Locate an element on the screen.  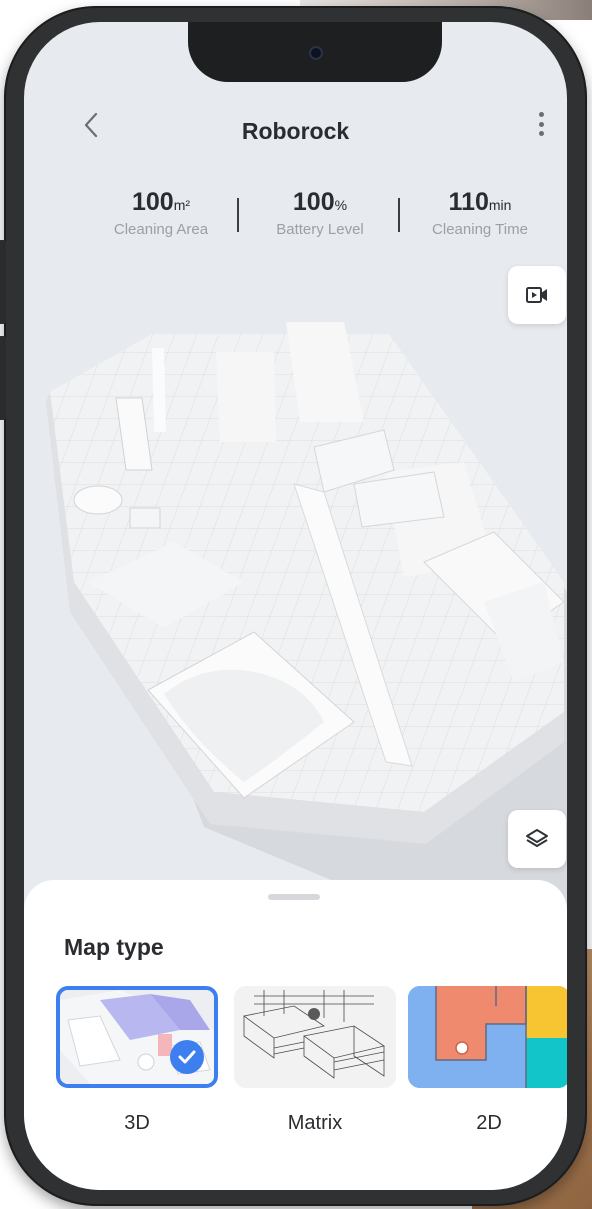
stat-label: Cleaning Area is located at coordinates (161, 229).